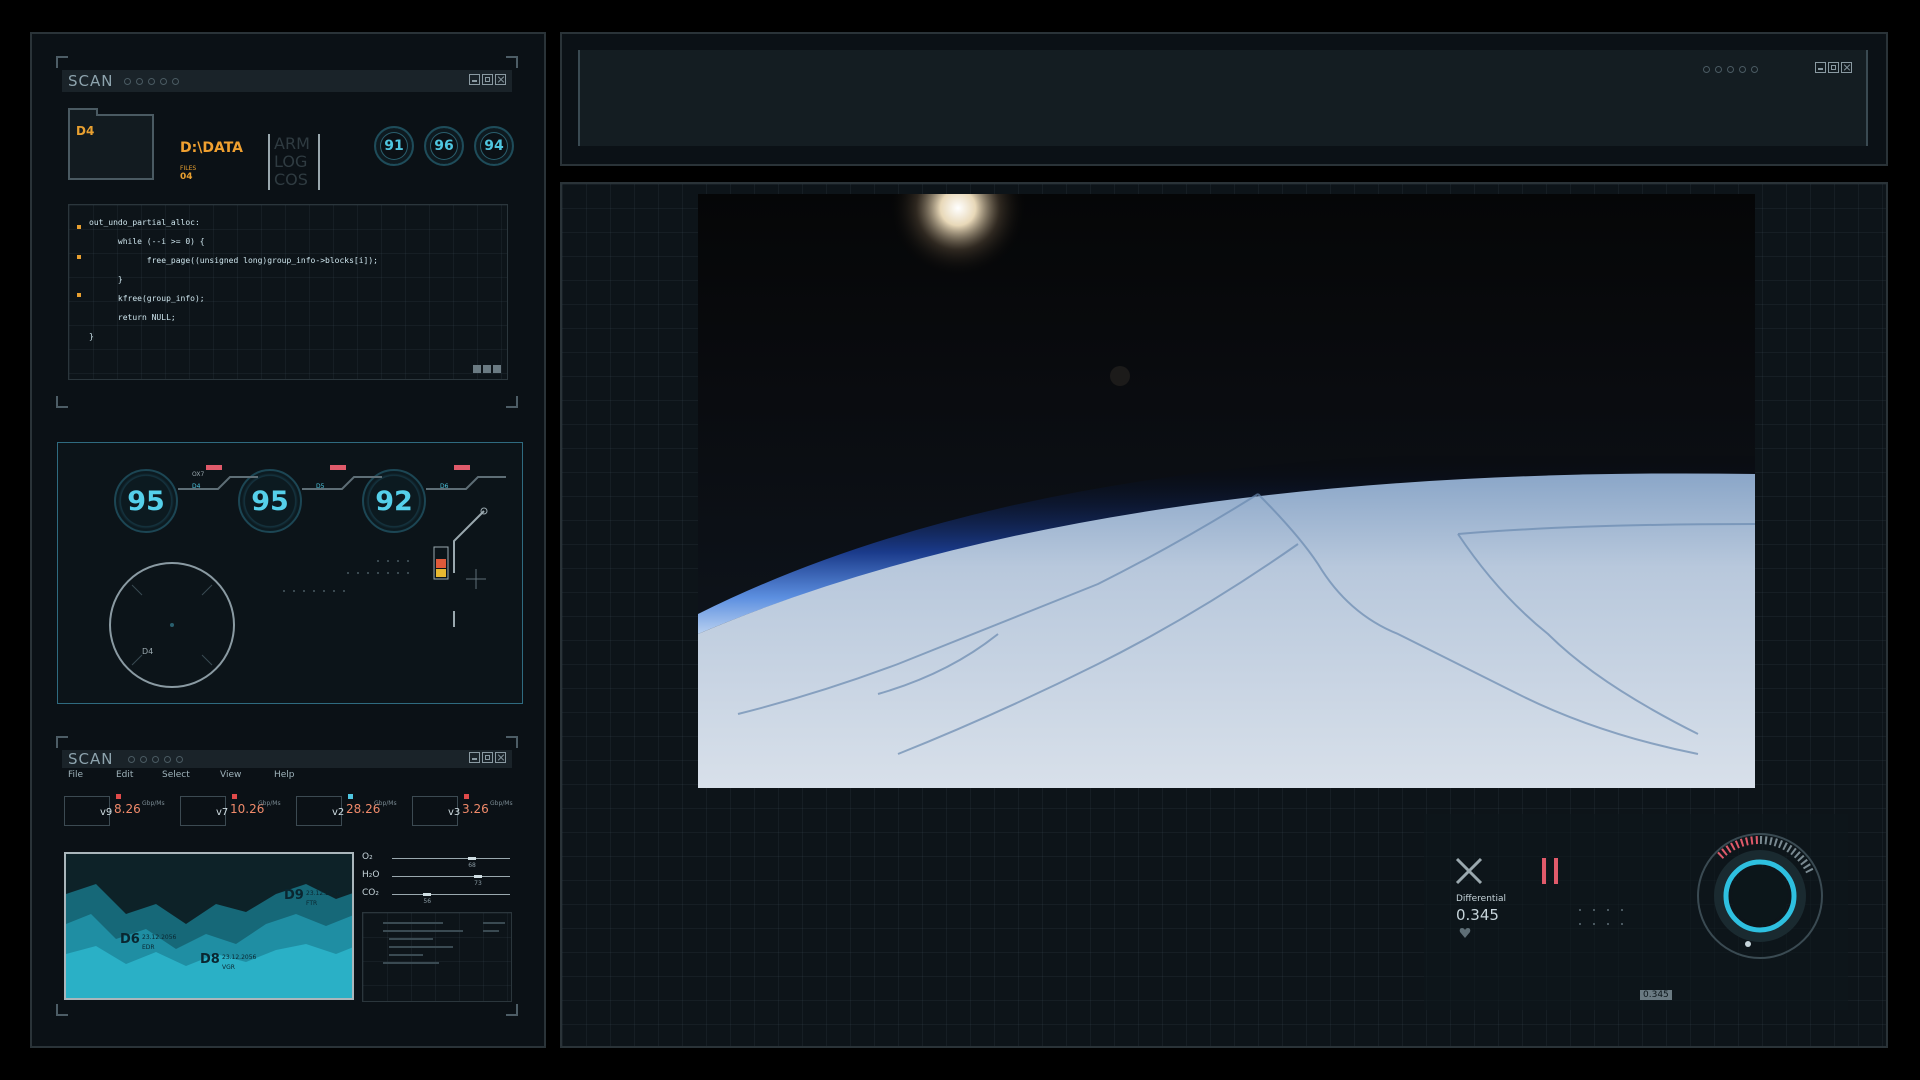 The height and width of the screenshot is (1080, 1920). Describe the element at coordinates (130, 939) in the screenshot. I see `peak-label-d6: D6` at that location.